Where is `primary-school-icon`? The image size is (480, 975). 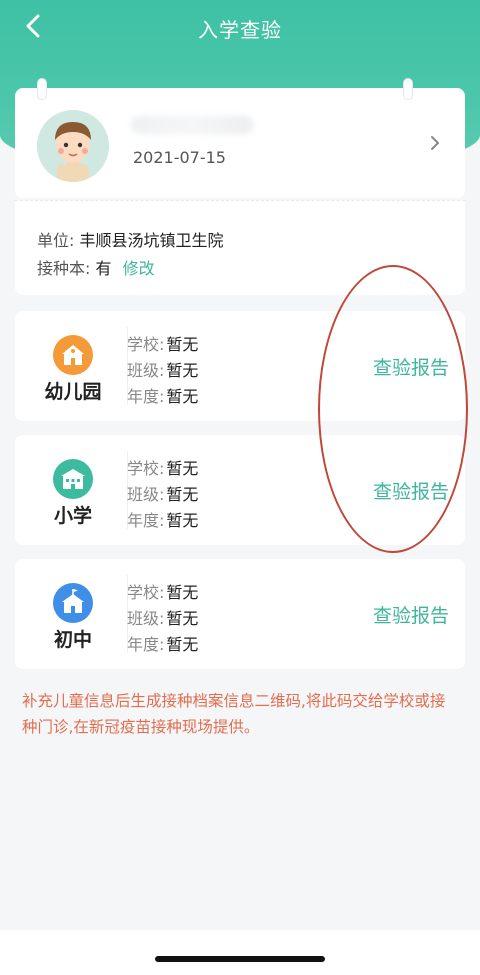
primary-school-icon is located at coordinates (73, 479).